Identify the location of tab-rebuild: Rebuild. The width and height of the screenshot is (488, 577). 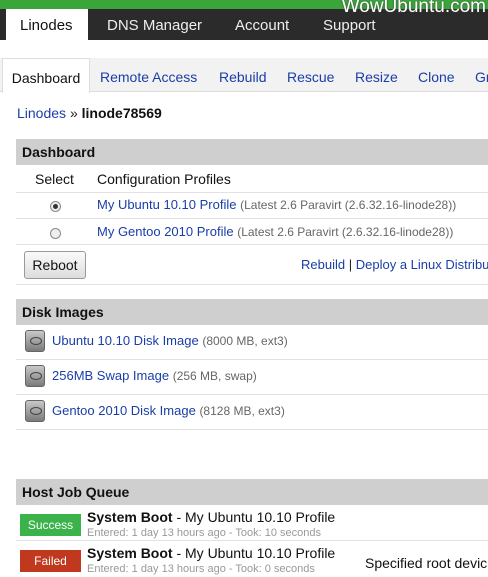
(242, 75).